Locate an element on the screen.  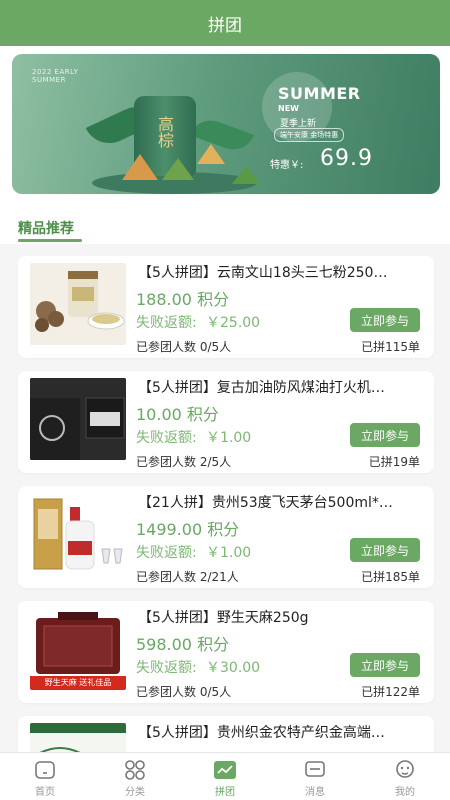
recommend-section-header: 精品推荐 is located at coordinates (225, 225).